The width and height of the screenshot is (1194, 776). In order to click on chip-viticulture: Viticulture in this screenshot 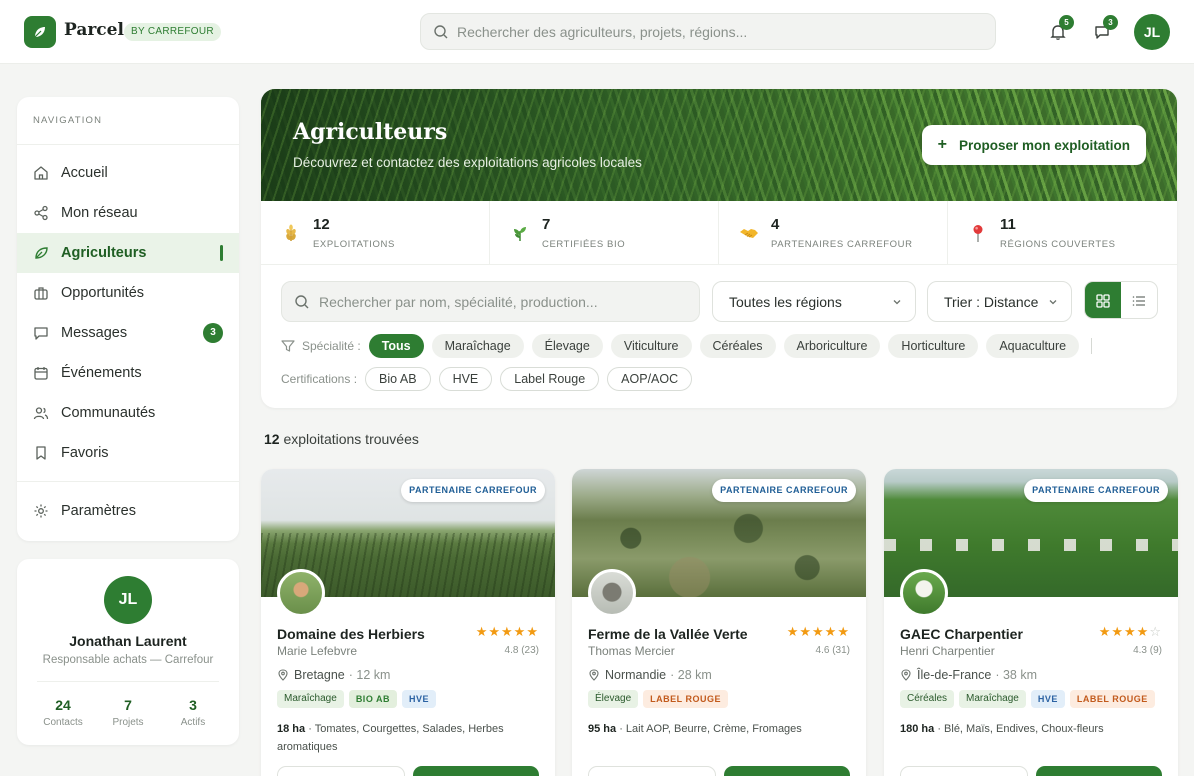, I will do `click(651, 346)`.